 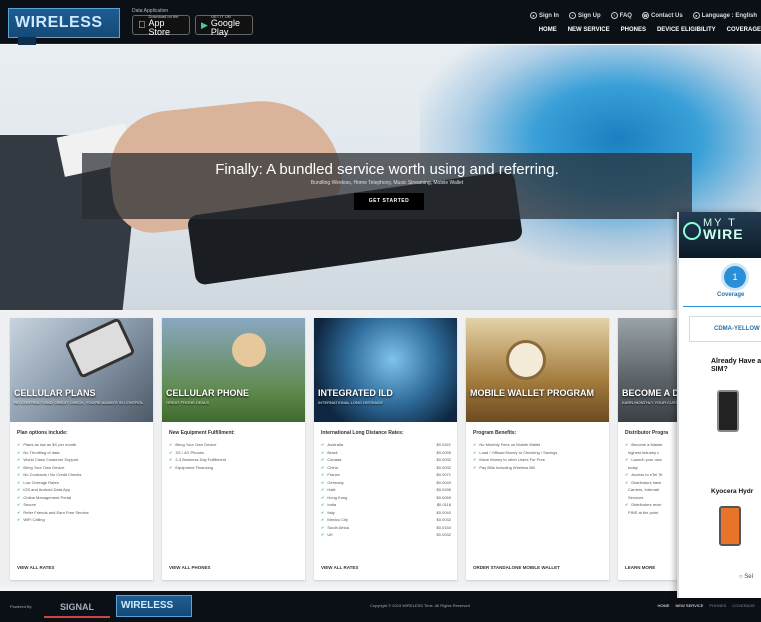 What do you see at coordinates (516, 567) in the screenshot?
I see `order-mobile-wallet-link: ORDER STANDALONE MOBILE WALLET` at bounding box center [516, 567].